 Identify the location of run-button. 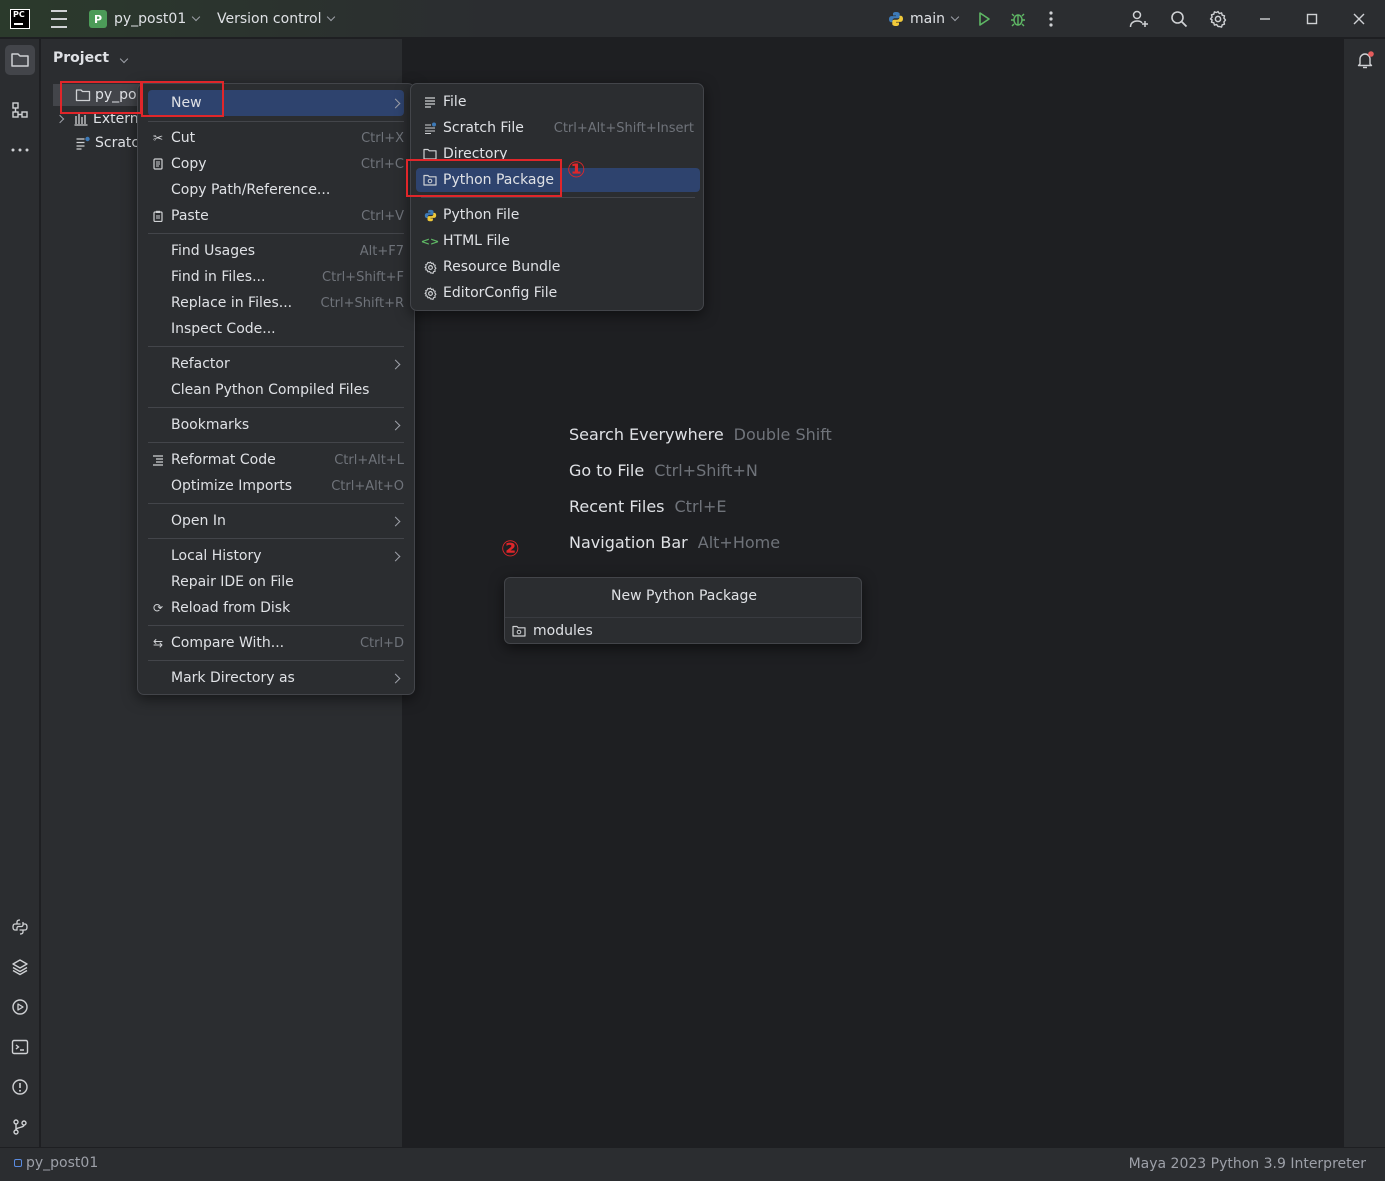
(984, 19).